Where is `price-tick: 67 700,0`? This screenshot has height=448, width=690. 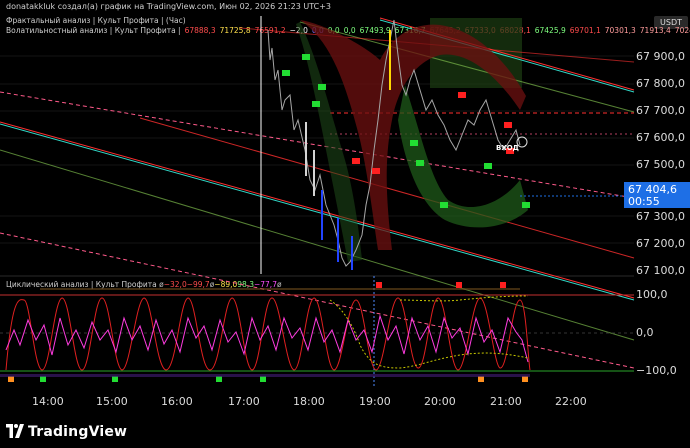 price-tick: 67 700,0 is located at coordinates (660, 110).